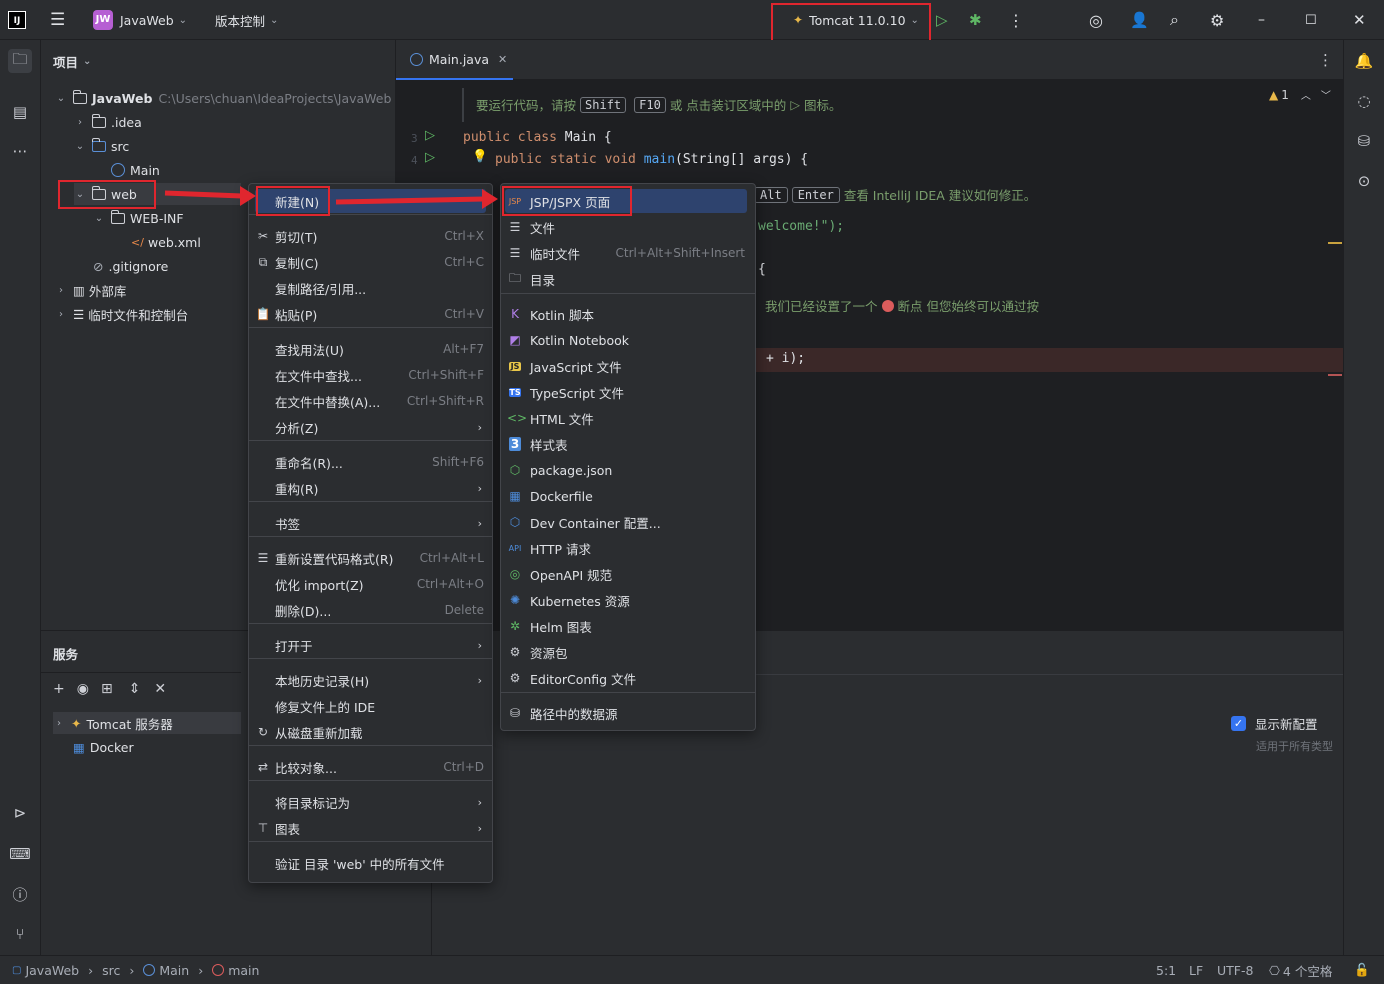 Image resolution: width=1384 pixels, height=984 pixels. Describe the element at coordinates (942, 20) in the screenshot. I see `run-icon: ▷` at that location.